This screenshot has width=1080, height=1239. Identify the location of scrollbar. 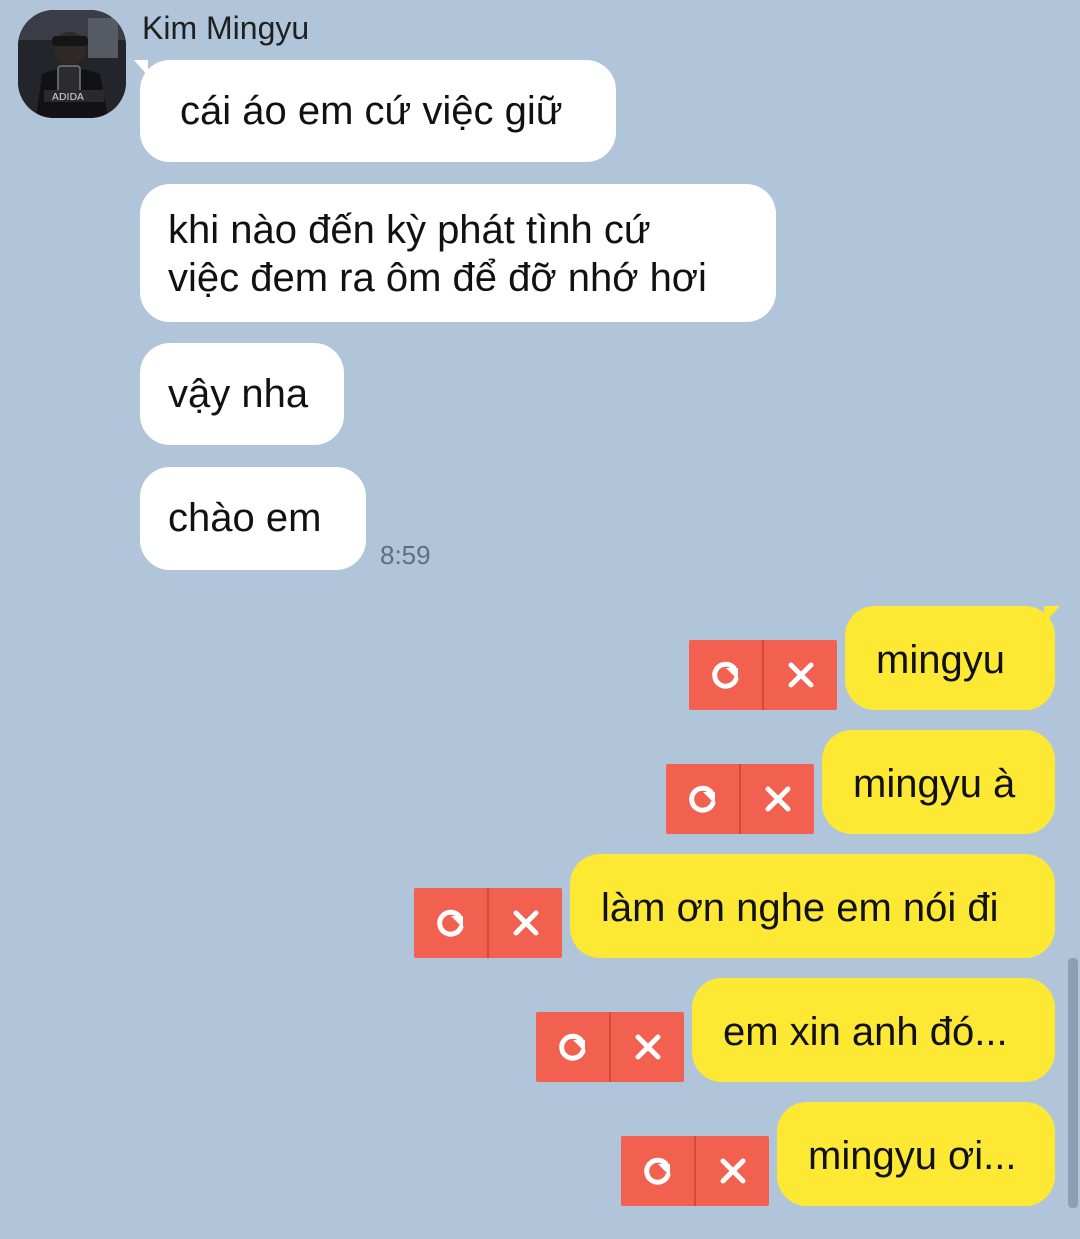
(1073, 1083).